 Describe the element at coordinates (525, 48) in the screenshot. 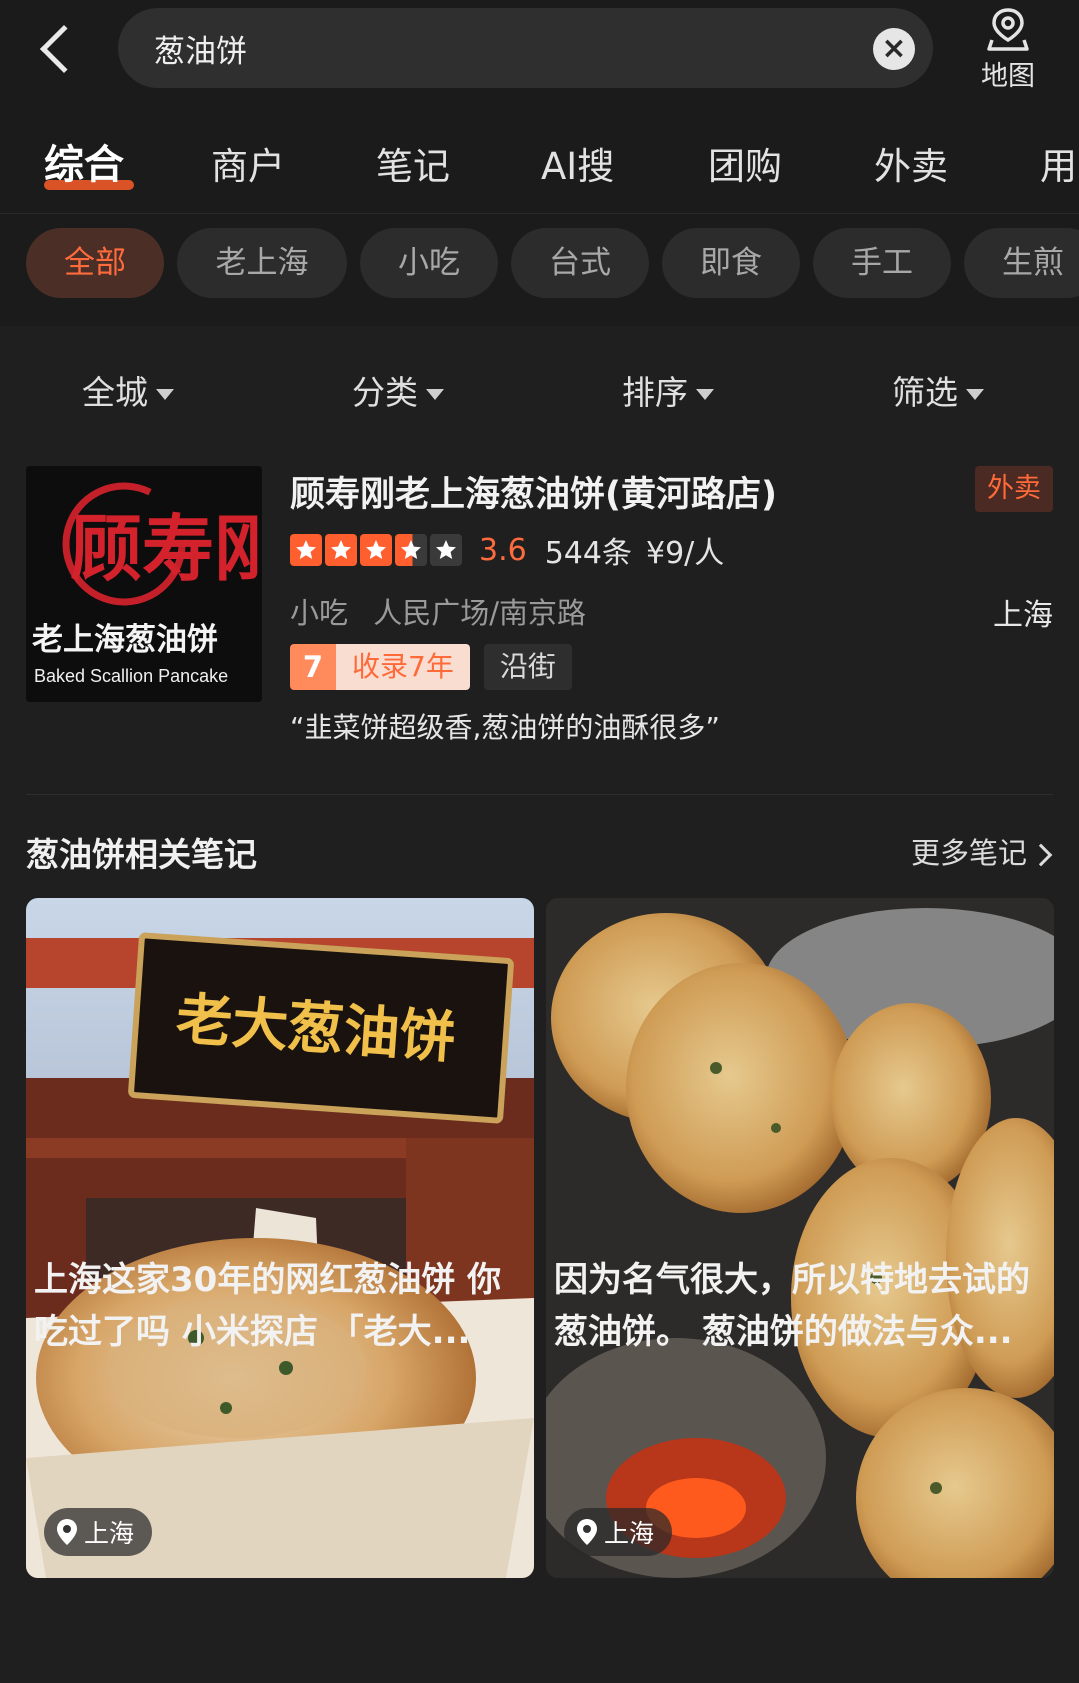

I see `search-bar: 葱油饼 ×` at that location.